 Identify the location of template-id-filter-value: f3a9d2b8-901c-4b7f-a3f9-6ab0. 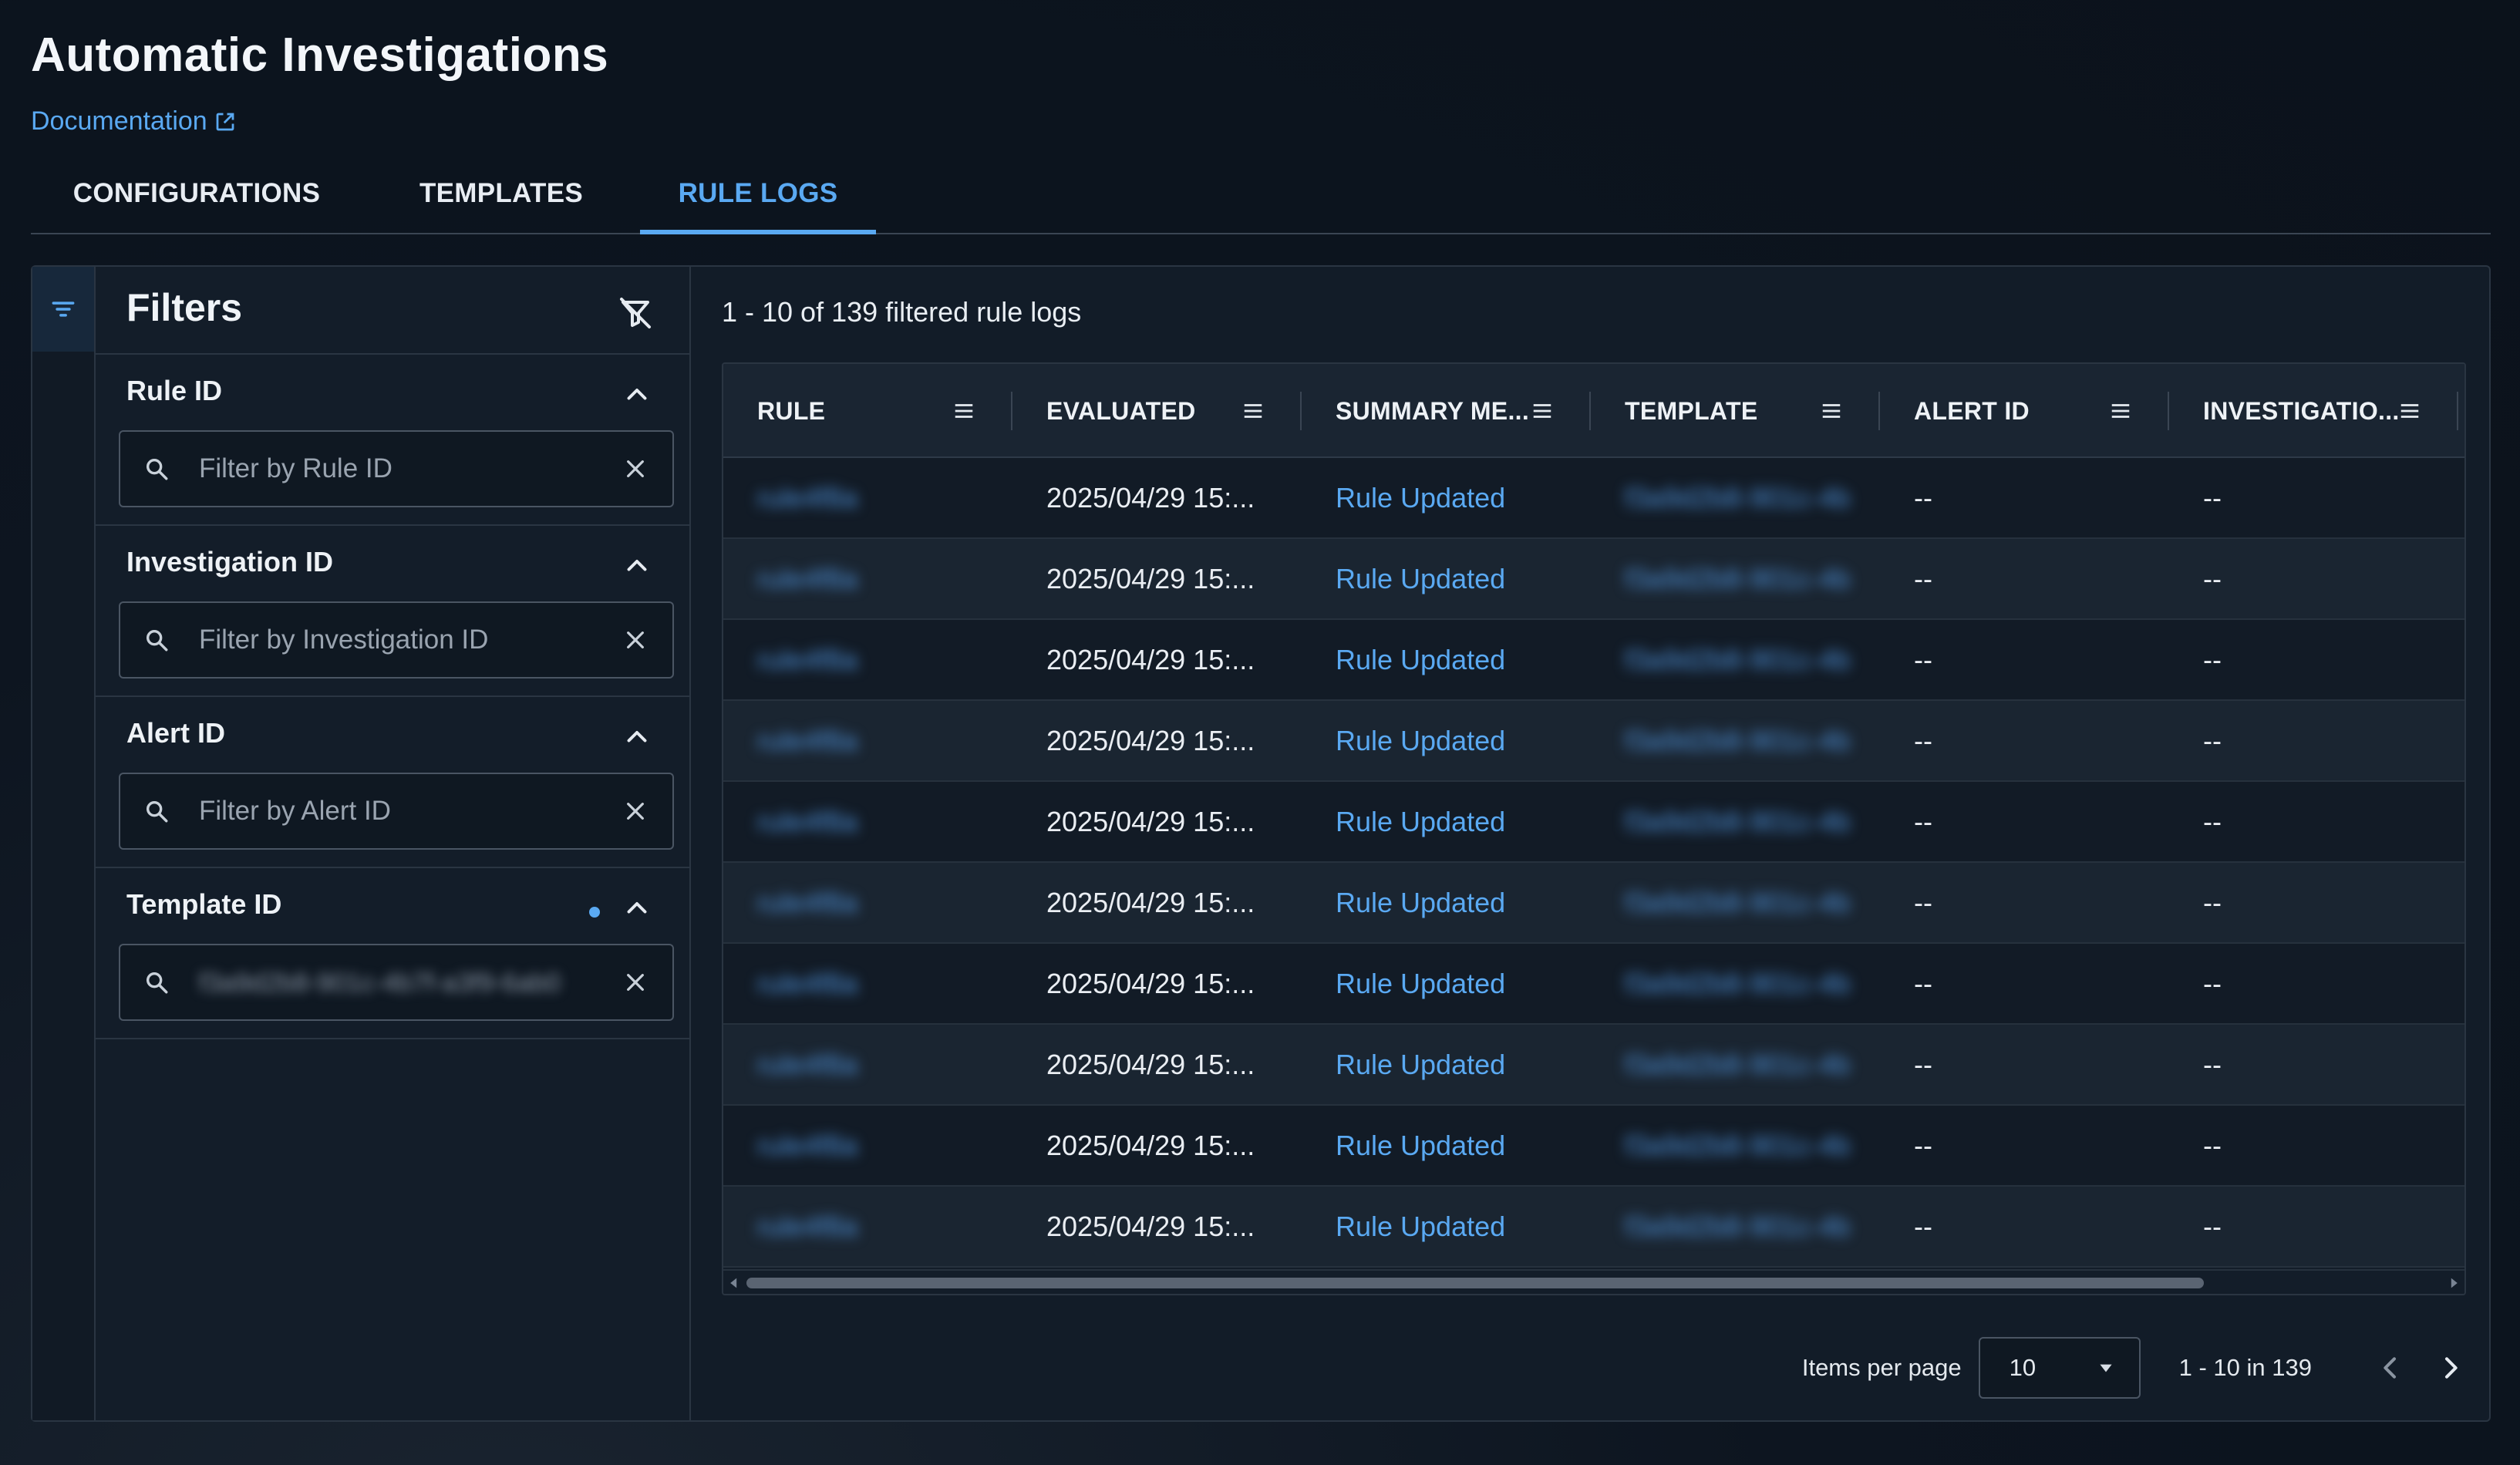
(404, 982).